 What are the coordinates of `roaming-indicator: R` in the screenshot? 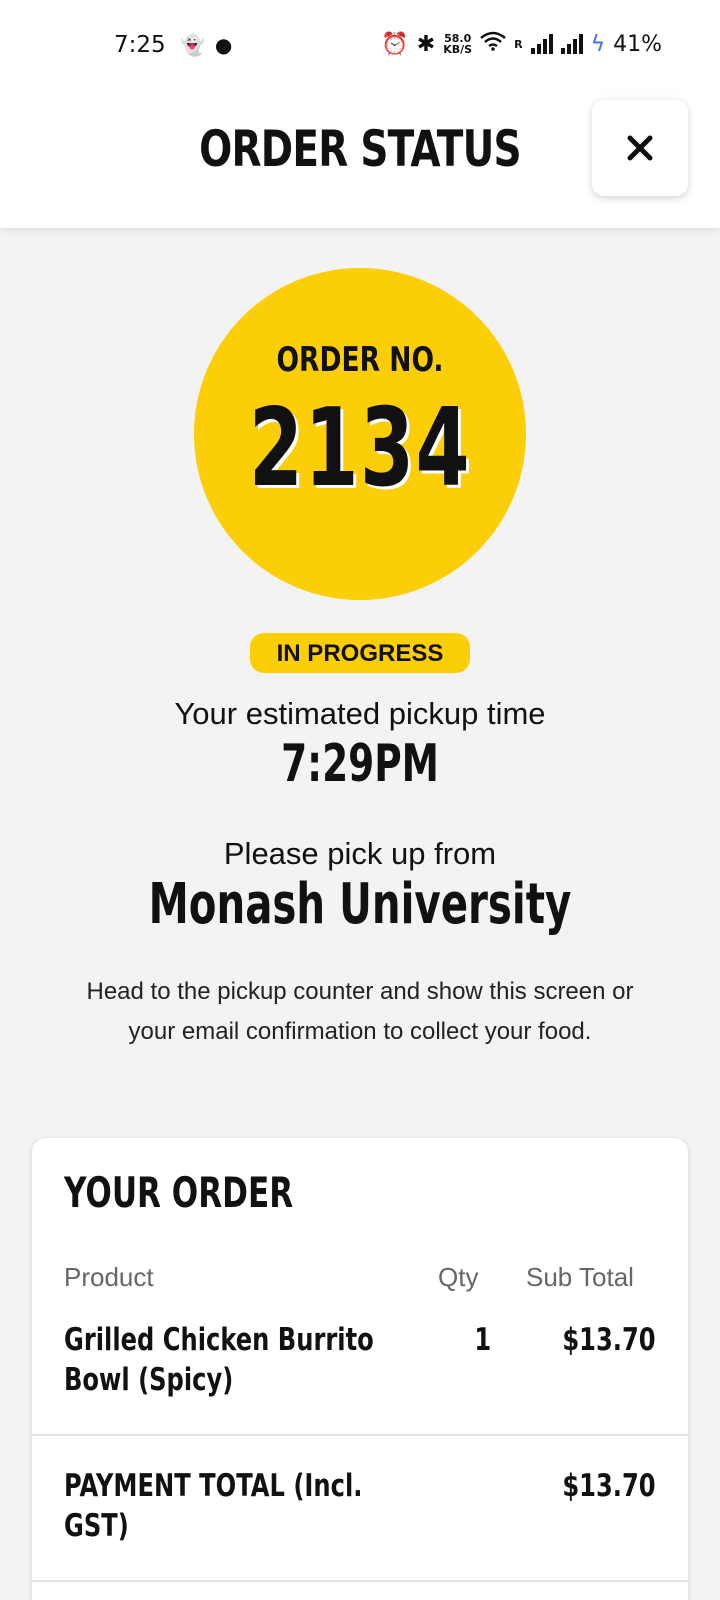 It's located at (518, 44).